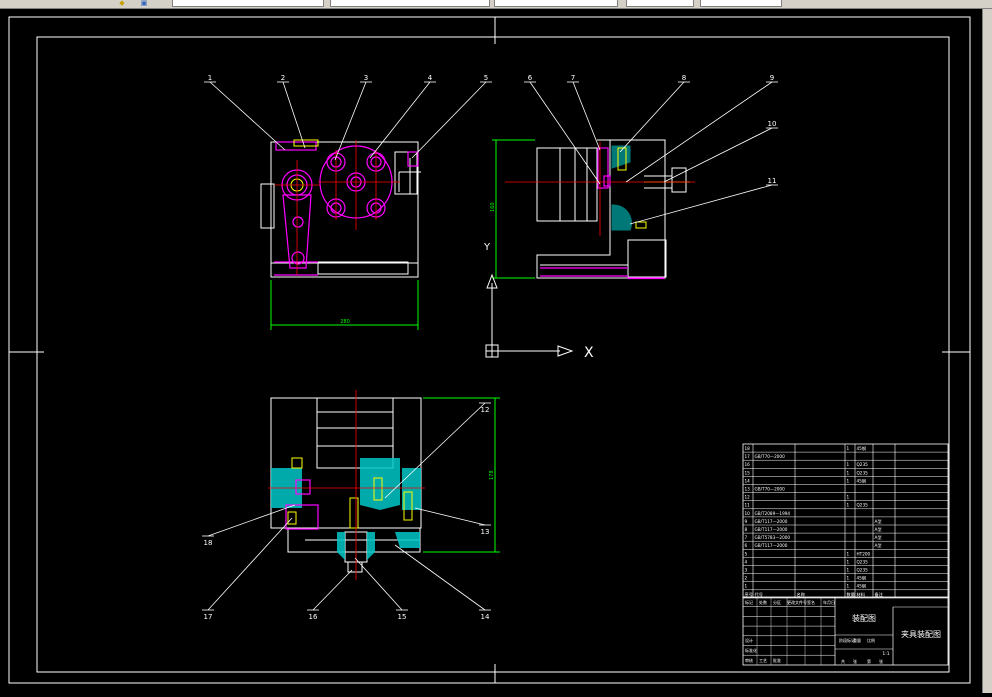 This screenshot has width=992, height=697. What do you see at coordinates (749, 640) in the screenshot?
I see `titleblock-label: 设计` at bounding box center [749, 640].